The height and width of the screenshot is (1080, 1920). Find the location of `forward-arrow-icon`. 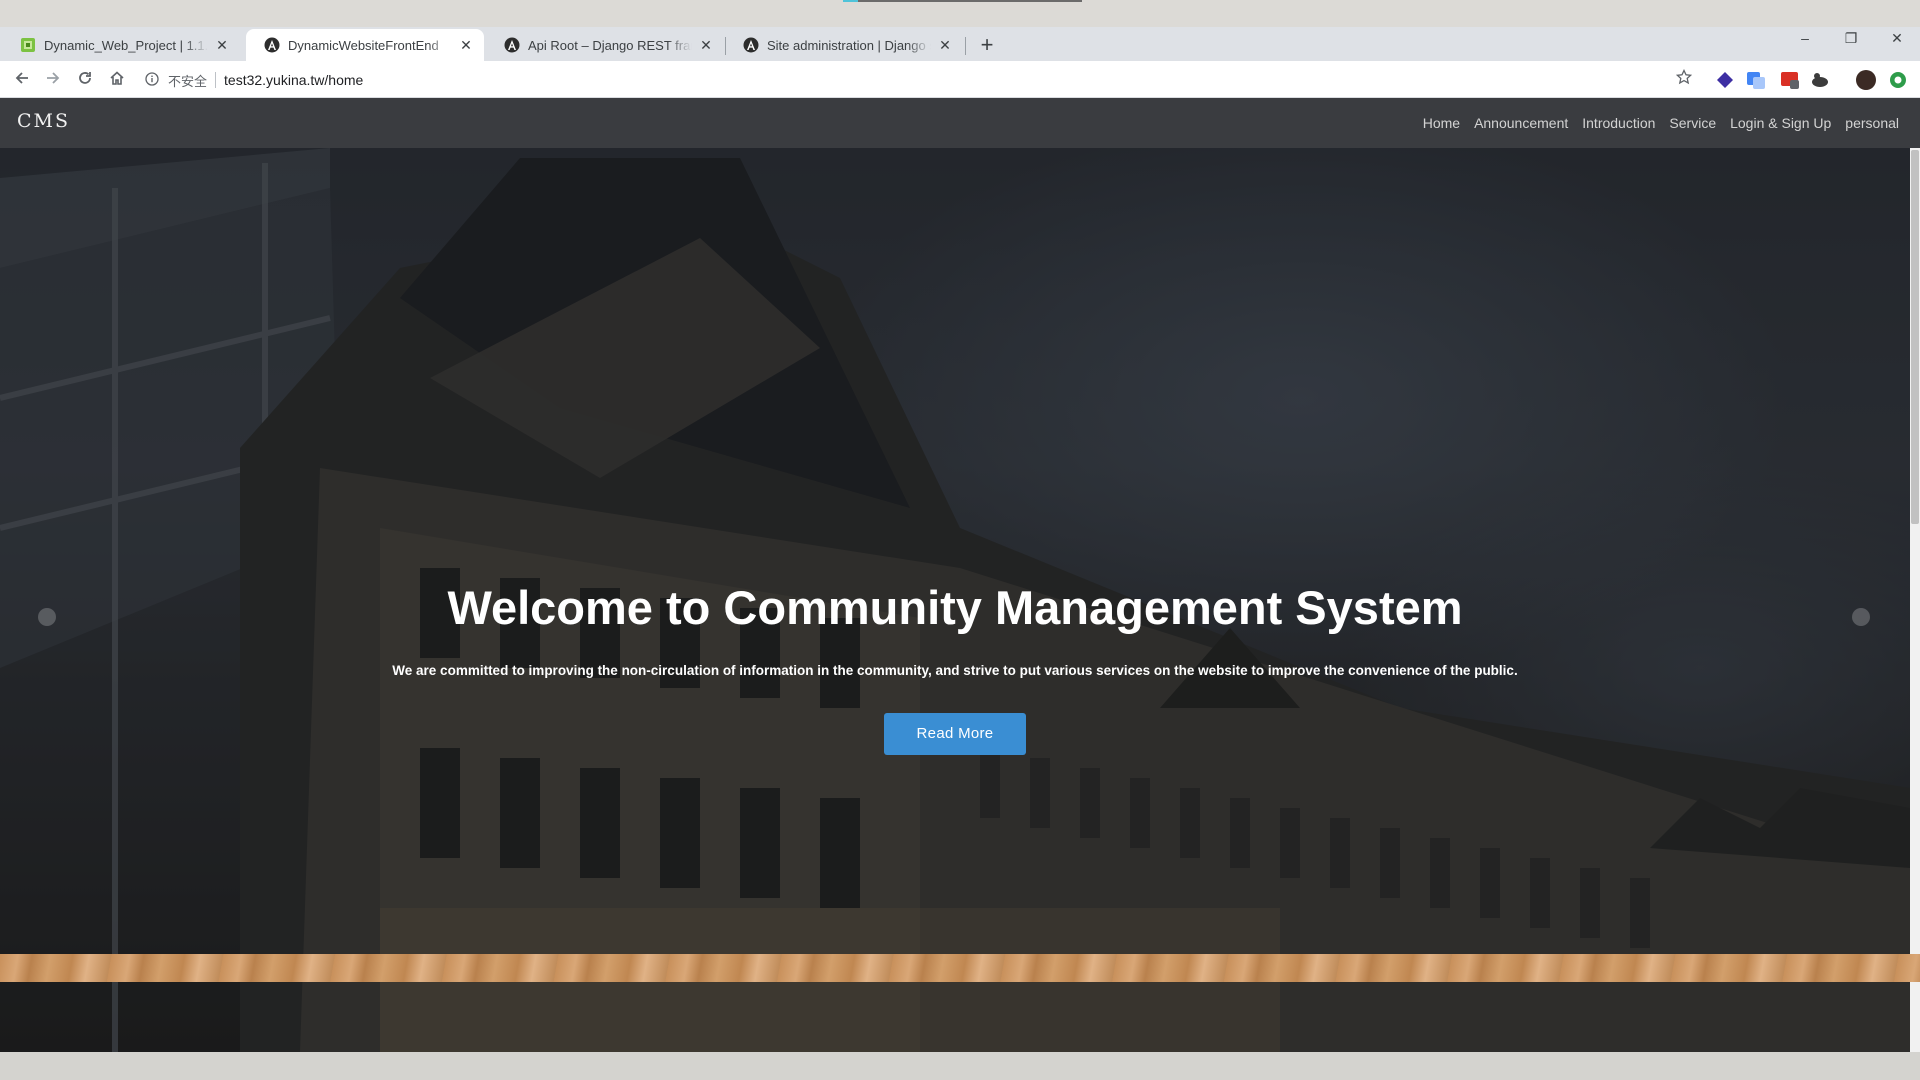

forward-arrow-icon is located at coordinates (53, 80).